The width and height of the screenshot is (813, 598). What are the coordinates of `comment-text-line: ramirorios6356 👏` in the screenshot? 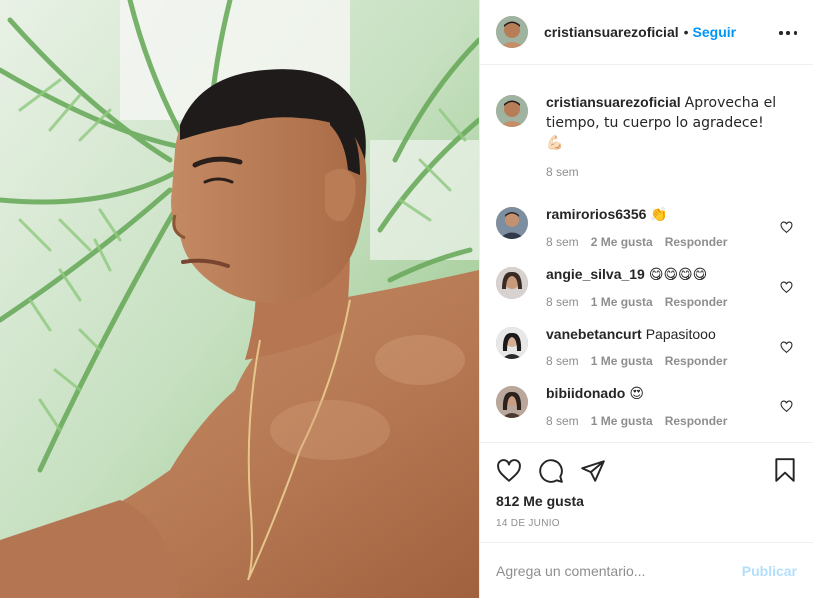 It's located at (662, 215).